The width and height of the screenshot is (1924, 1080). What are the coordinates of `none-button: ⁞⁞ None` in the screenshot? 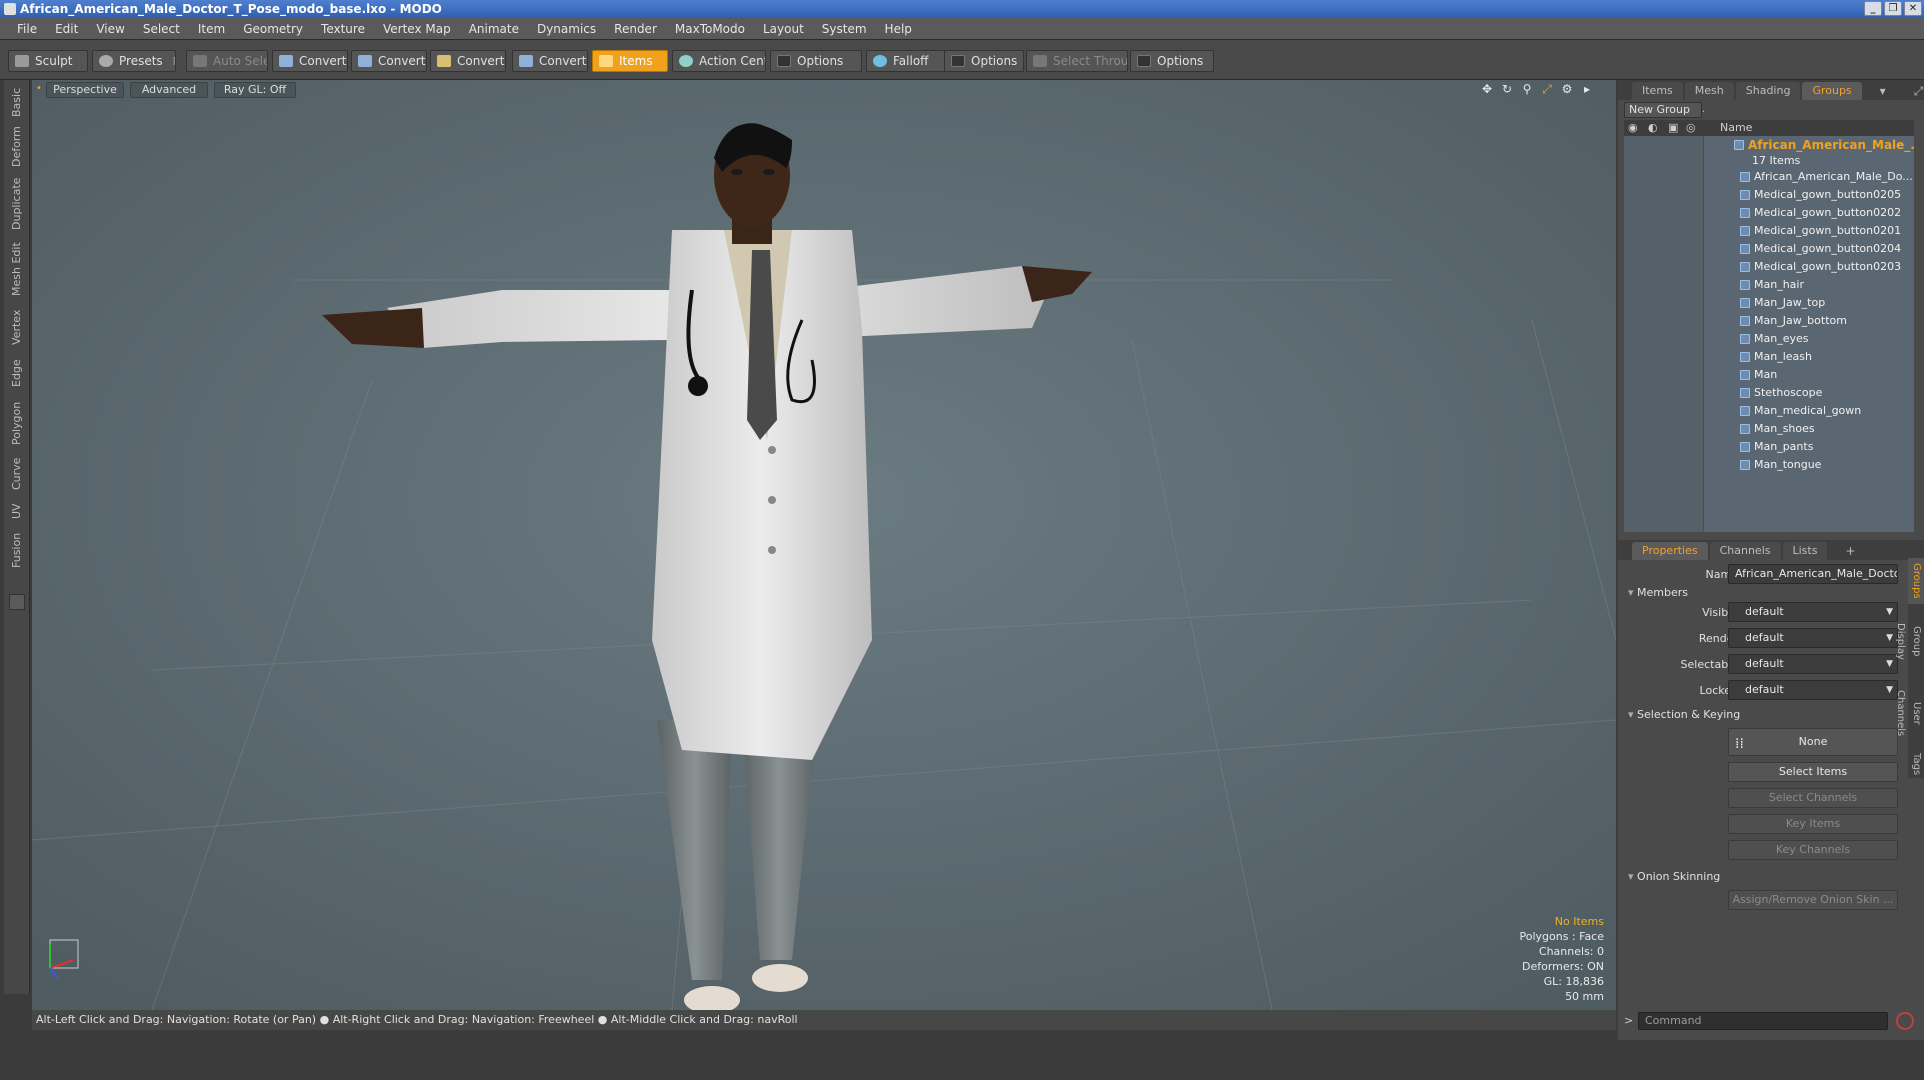 It's located at (1813, 742).